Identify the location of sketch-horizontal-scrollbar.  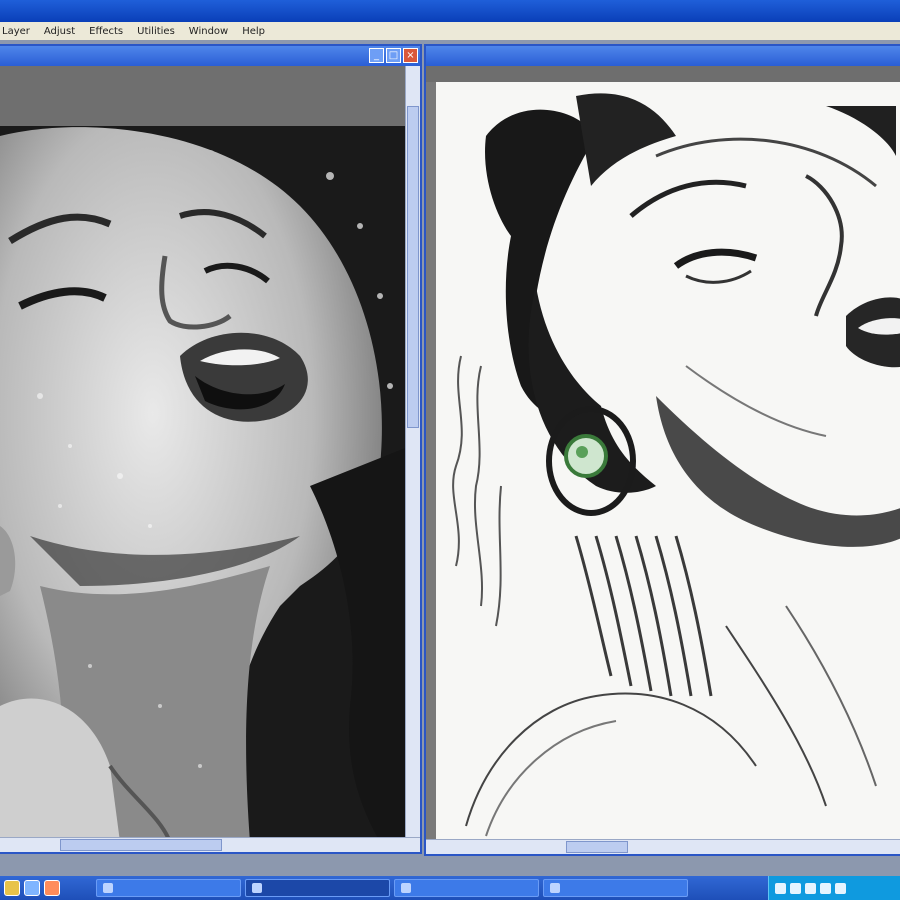
(663, 846).